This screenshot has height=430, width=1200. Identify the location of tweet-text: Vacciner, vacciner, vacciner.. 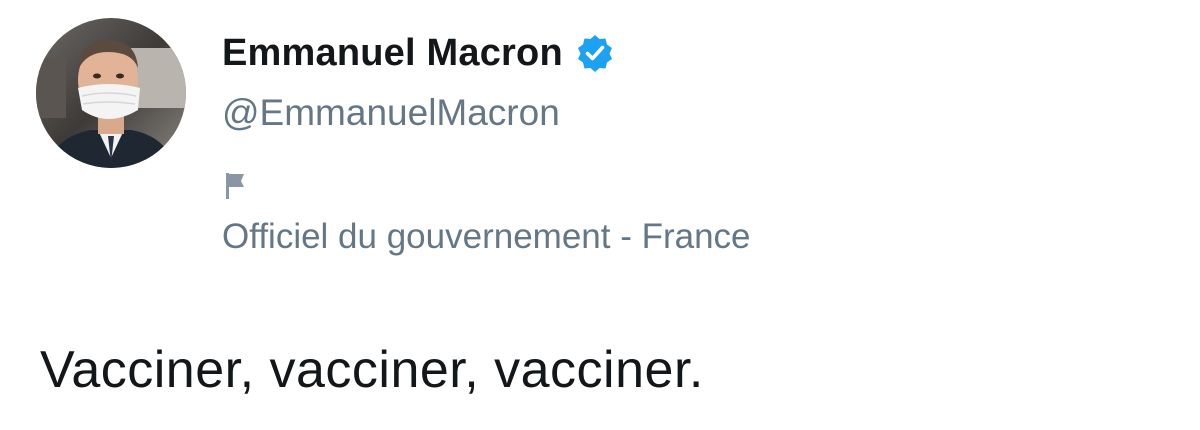
(372, 370).